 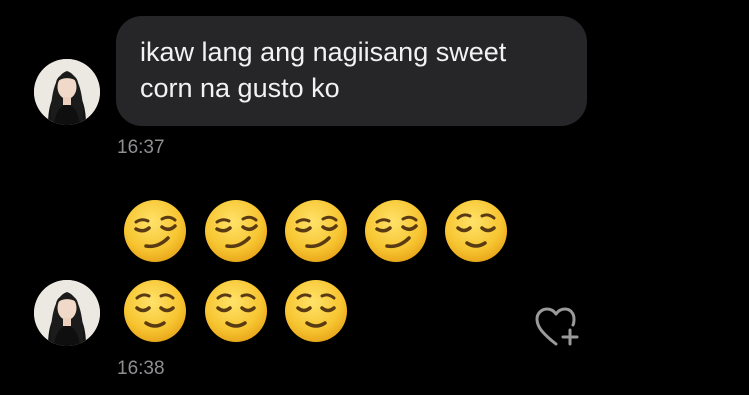 What do you see at coordinates (141, 147) in the screenshot?
I see `message-timestamp: 16:37` at bounding box center [141, 147].